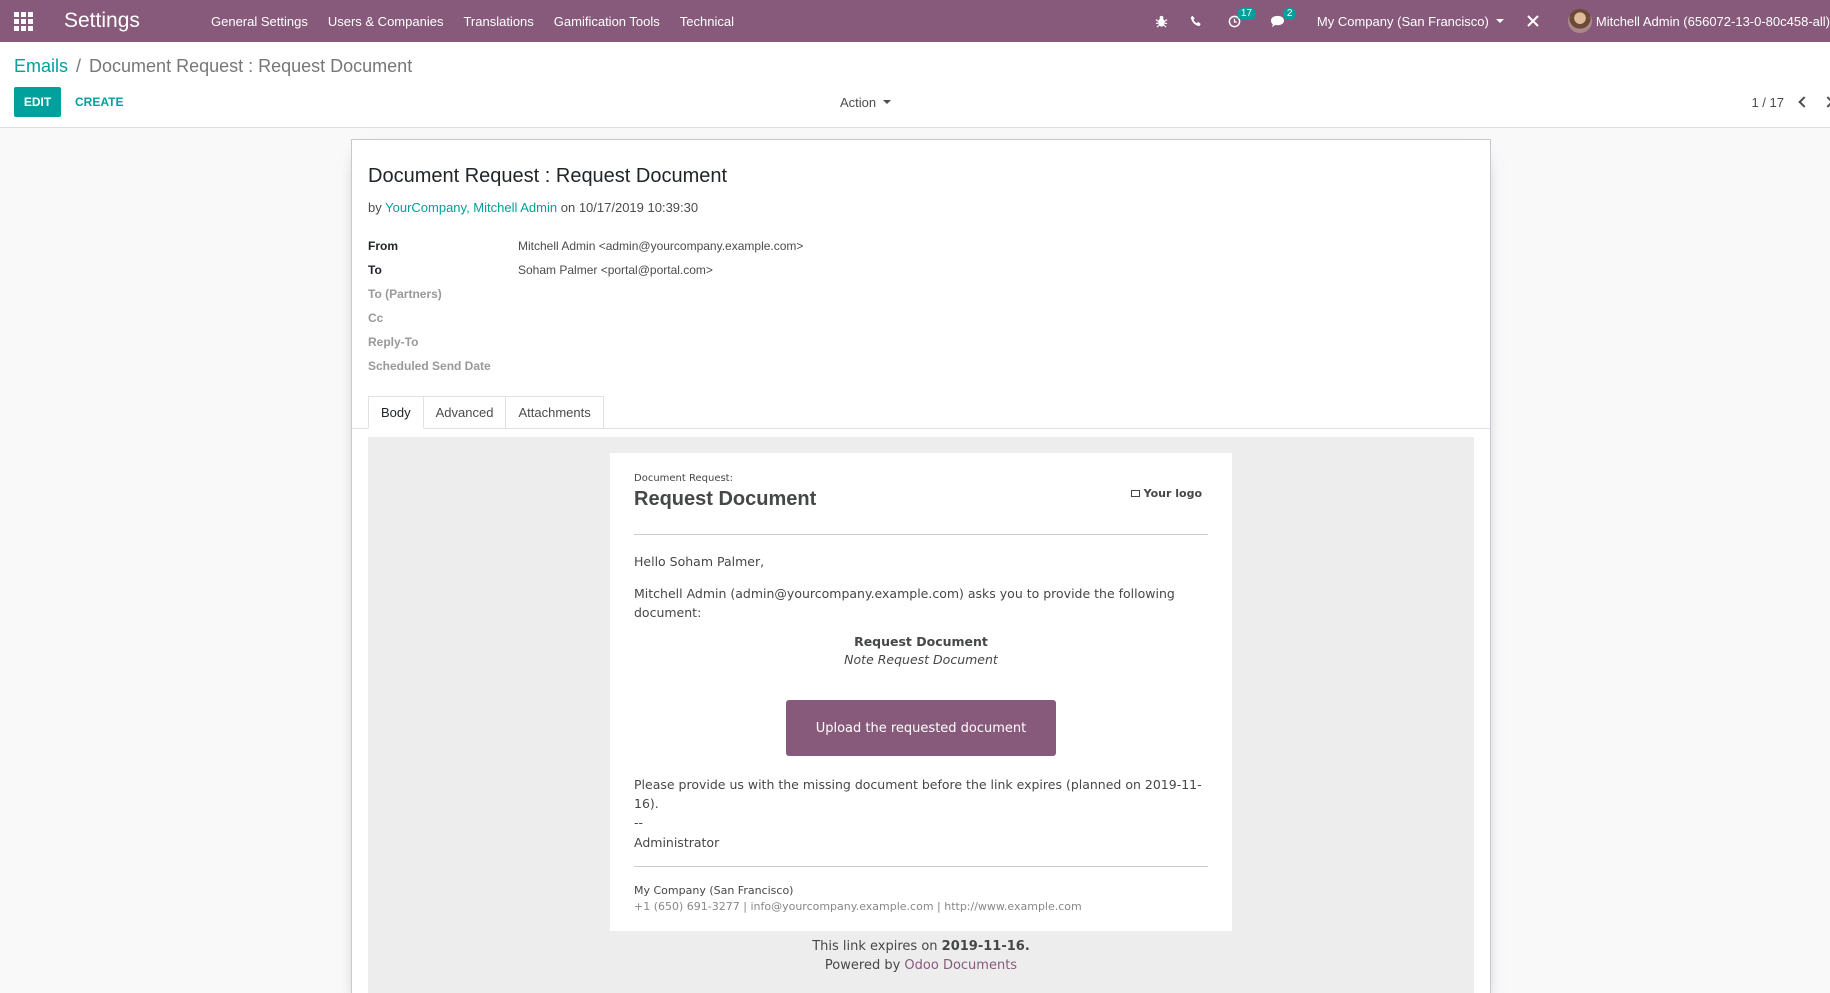 The height and width of the screenshot is (993, 1830). Describe the element at coordinates (375, 207) in the screenshot. I see `by-prefix: by` at that location.